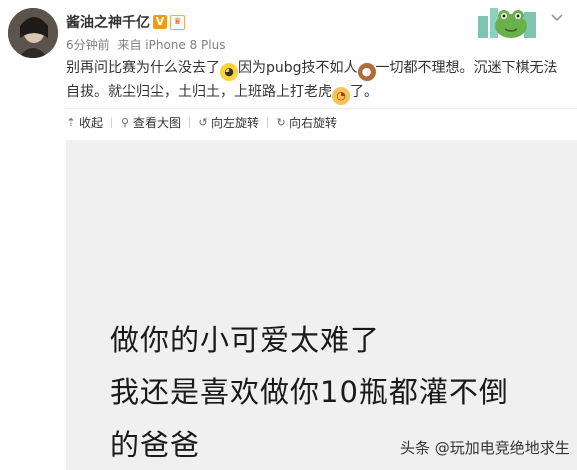 This screenshot has height=470, width=577. I want to click on post-meta: 6分钟前 来自 iPhone 8 Plus, so click(145, 44).